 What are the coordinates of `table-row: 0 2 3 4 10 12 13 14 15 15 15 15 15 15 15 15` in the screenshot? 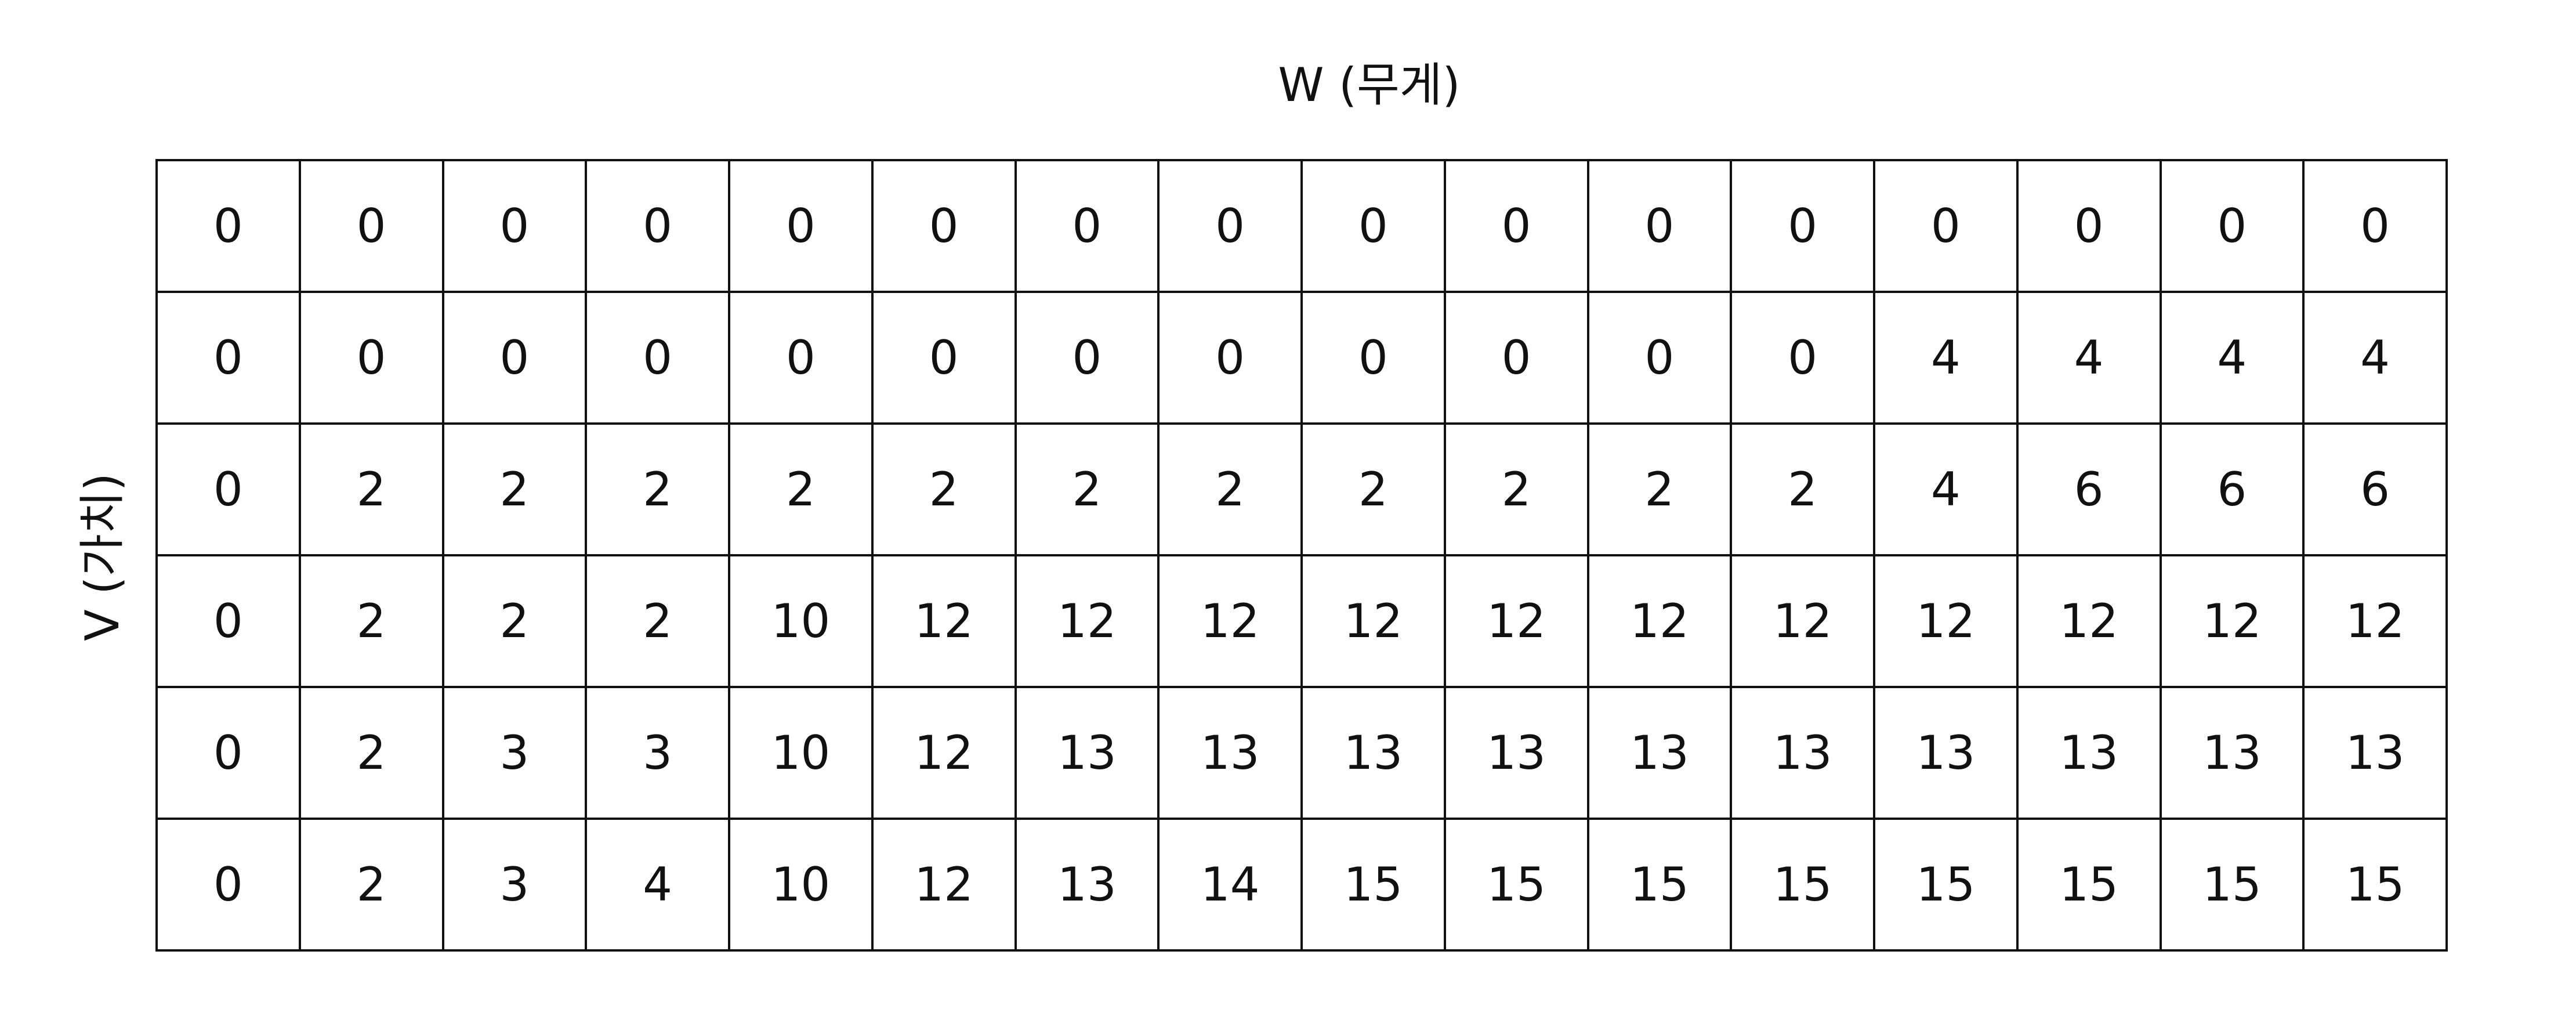 It's located at (1301, 885).